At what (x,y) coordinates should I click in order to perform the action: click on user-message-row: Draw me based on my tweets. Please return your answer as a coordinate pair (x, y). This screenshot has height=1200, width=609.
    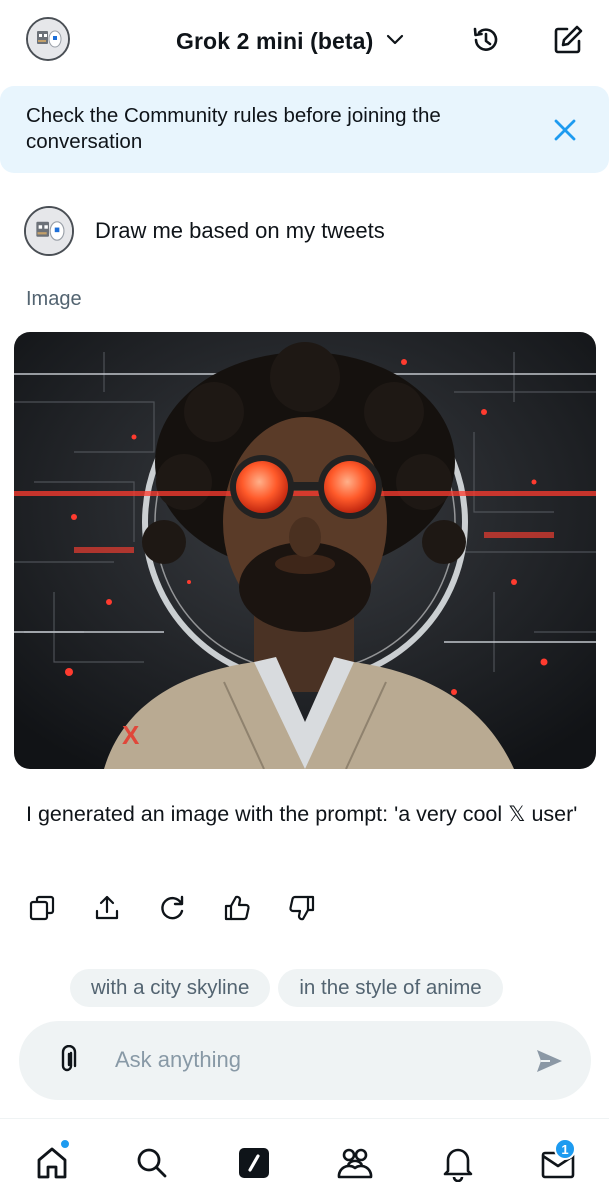
    Looking at the image, I should click on (204, 231).